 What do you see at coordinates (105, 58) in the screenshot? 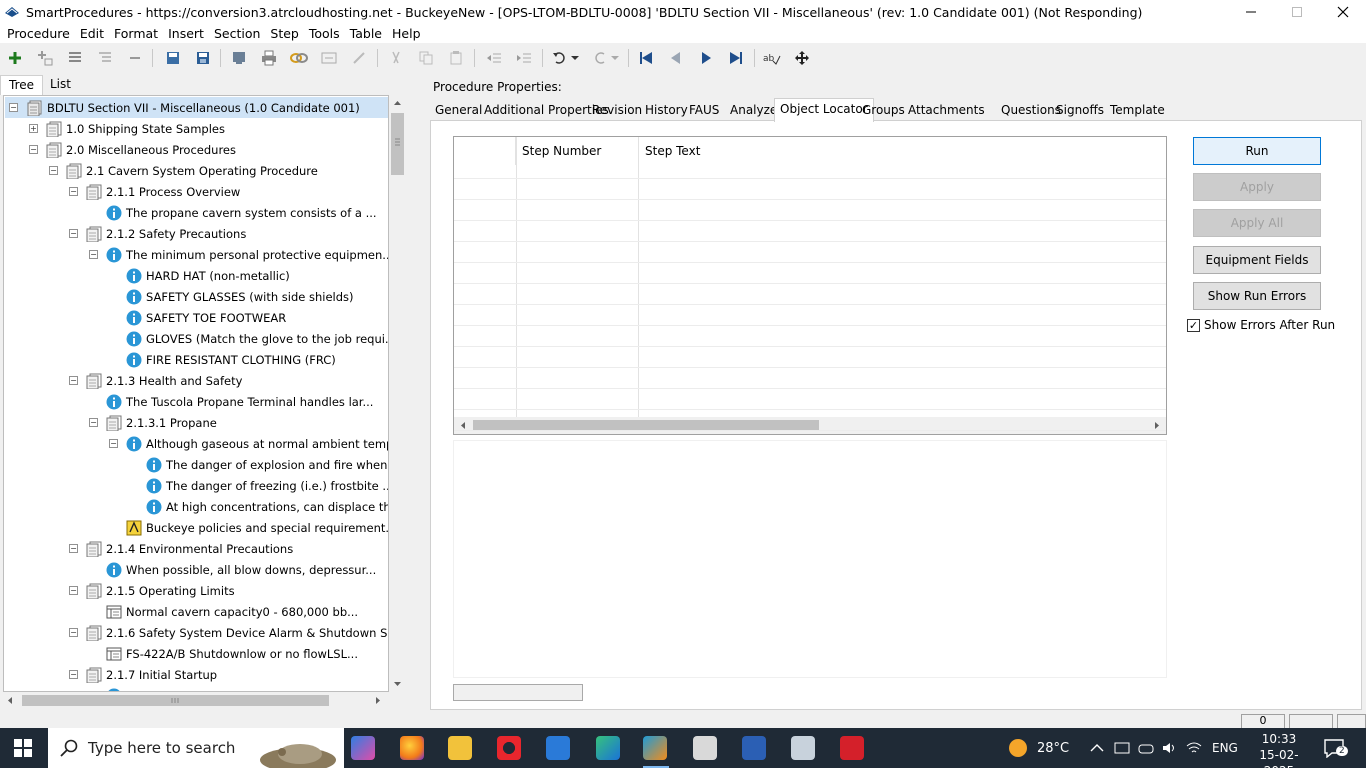
I see `outline-button` at bounding box center [105, 58].